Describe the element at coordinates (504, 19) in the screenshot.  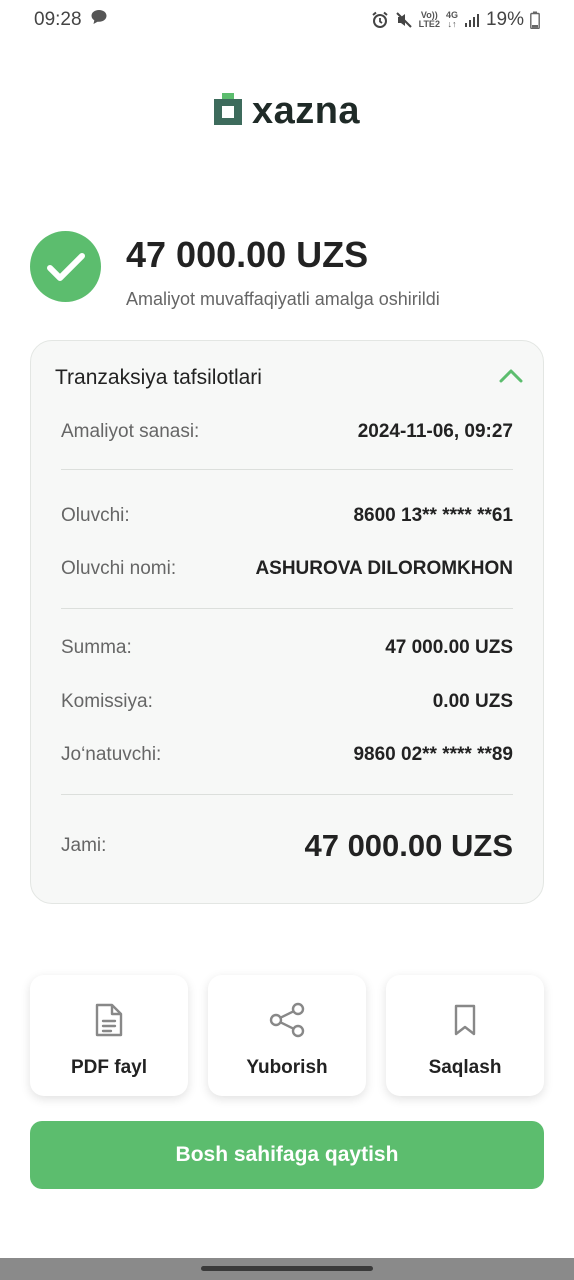
I see `battery-percent: 19%` at that location.